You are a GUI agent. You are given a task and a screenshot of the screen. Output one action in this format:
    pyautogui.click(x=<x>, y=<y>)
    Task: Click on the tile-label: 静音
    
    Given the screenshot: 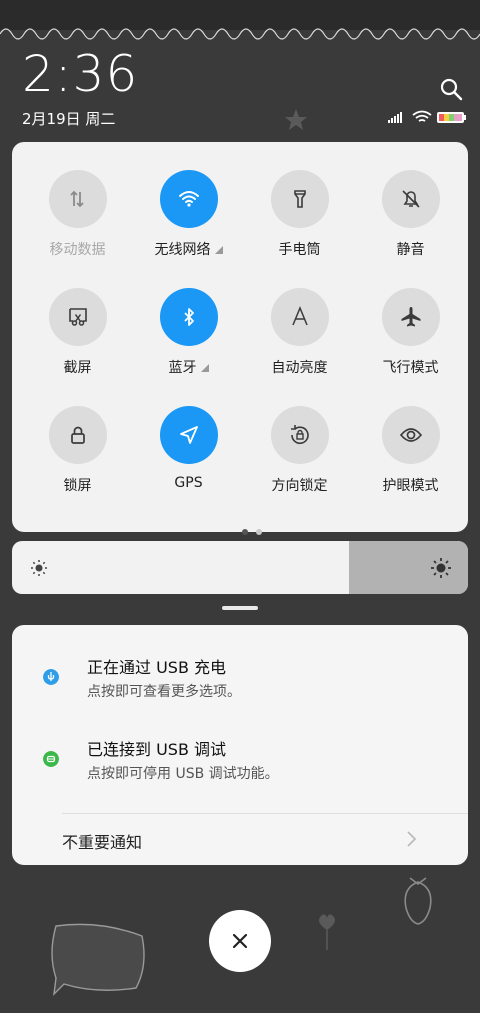 What is the action you would take?
    pyautogui.click(x=410, y=249)
    